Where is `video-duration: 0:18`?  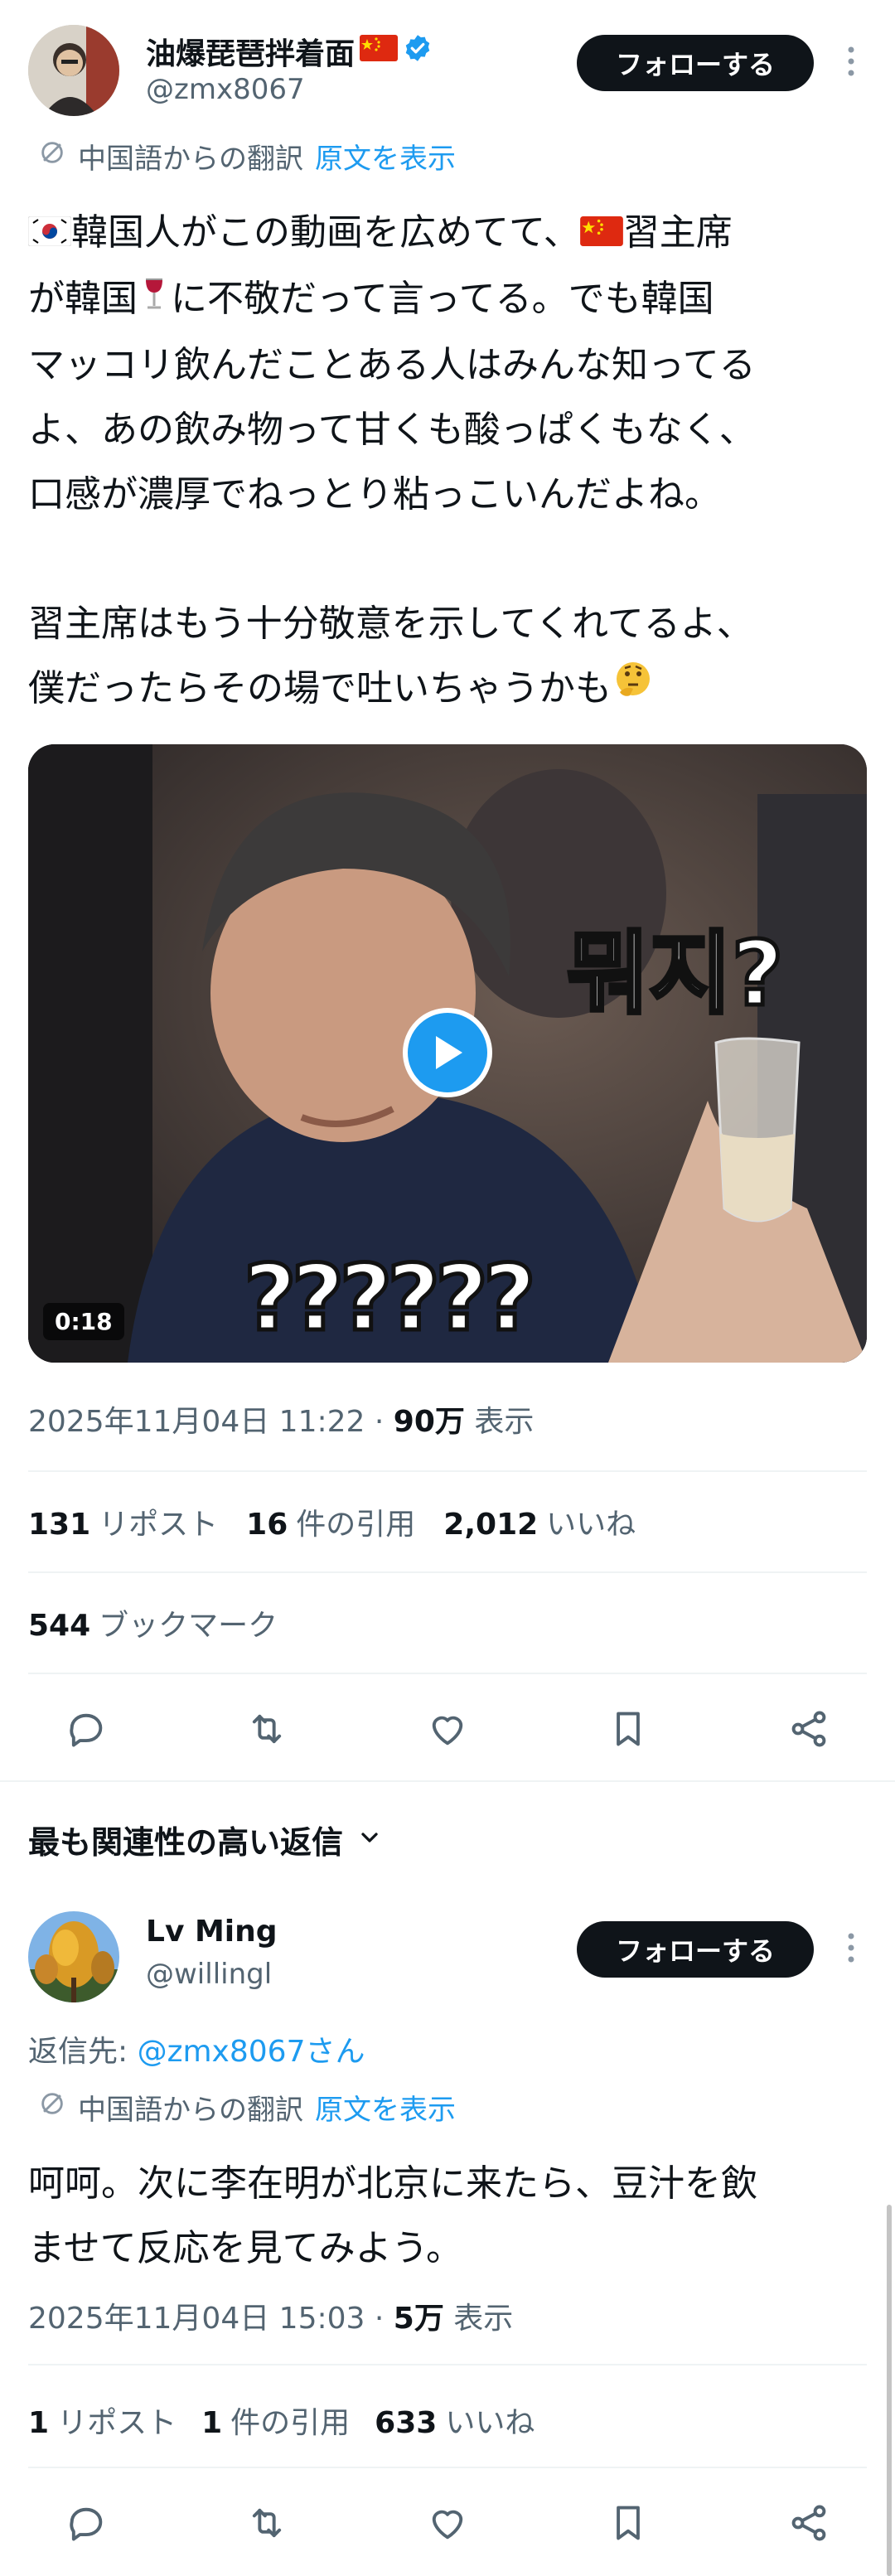
video-duration: 0:18 is located at coordinates (84, 1321).